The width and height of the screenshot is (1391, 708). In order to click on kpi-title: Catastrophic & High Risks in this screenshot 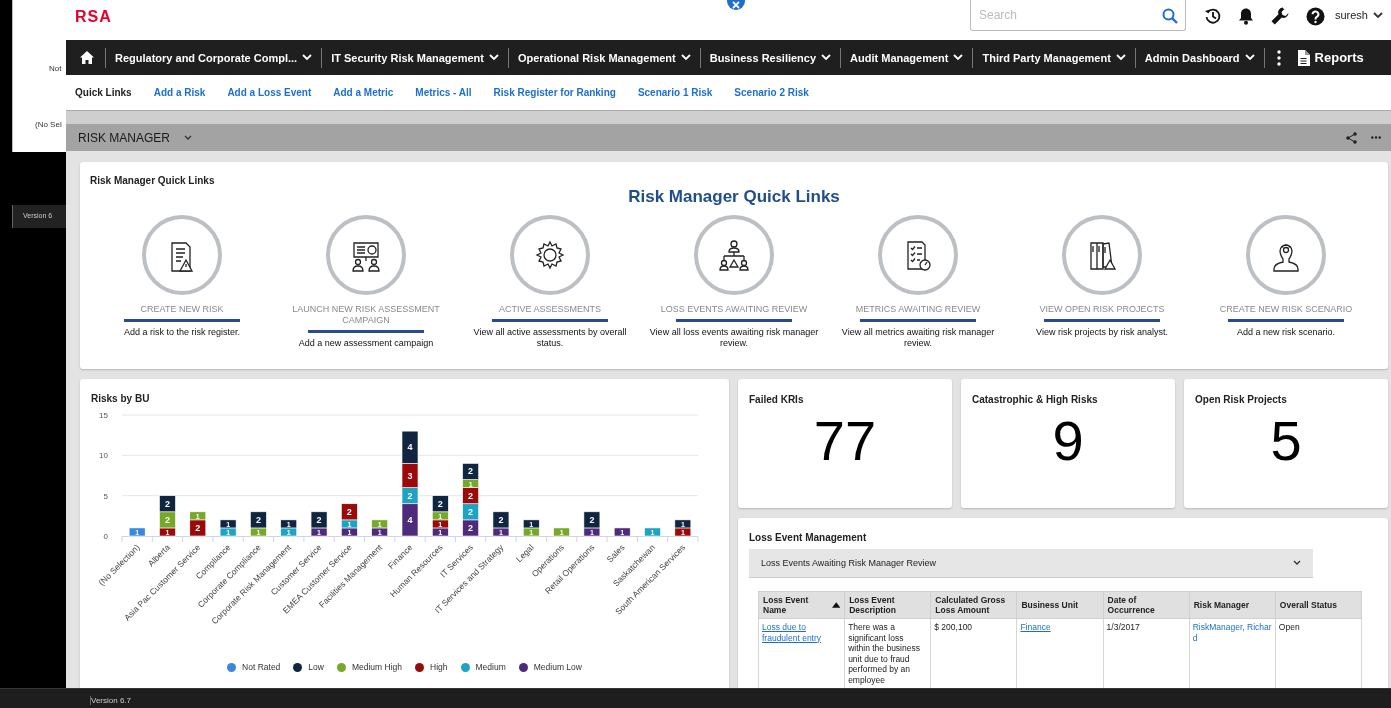, I will do `click(1035, 399)`.